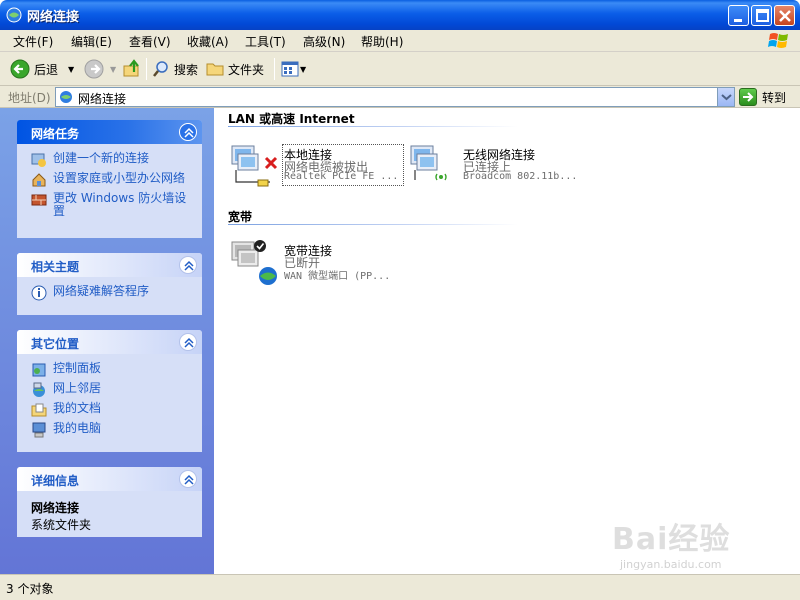 This screenshot has width=800, height=600. I want to click on network-places-icon, so click(39, 389).